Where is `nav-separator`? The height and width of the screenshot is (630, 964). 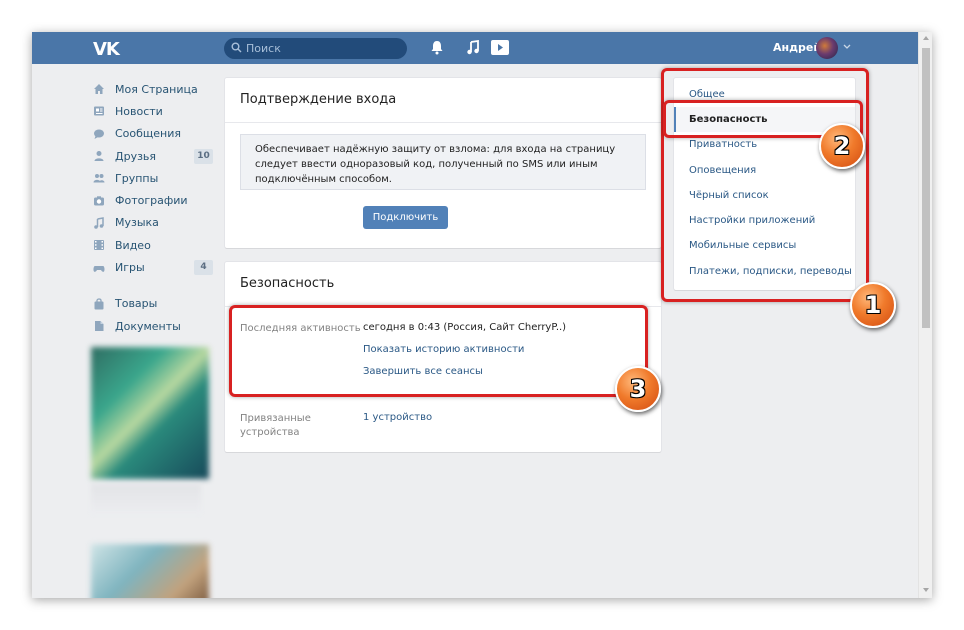
nav-separator is located at coordinates (152, 286).